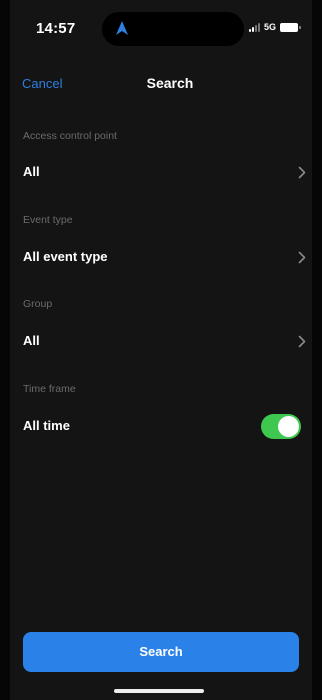 This screenshot has width=322, height=700. I want to click on cellular-signal-icon, so click(254, 27).